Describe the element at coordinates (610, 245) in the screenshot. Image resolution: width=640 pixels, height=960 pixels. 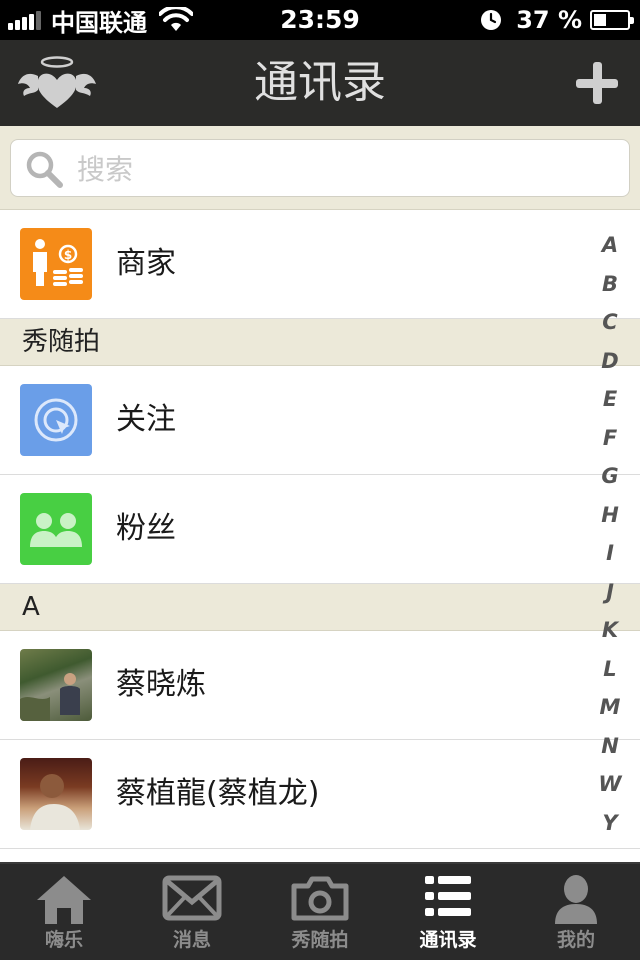
I see `alphabet-index-letter: A` at that location.